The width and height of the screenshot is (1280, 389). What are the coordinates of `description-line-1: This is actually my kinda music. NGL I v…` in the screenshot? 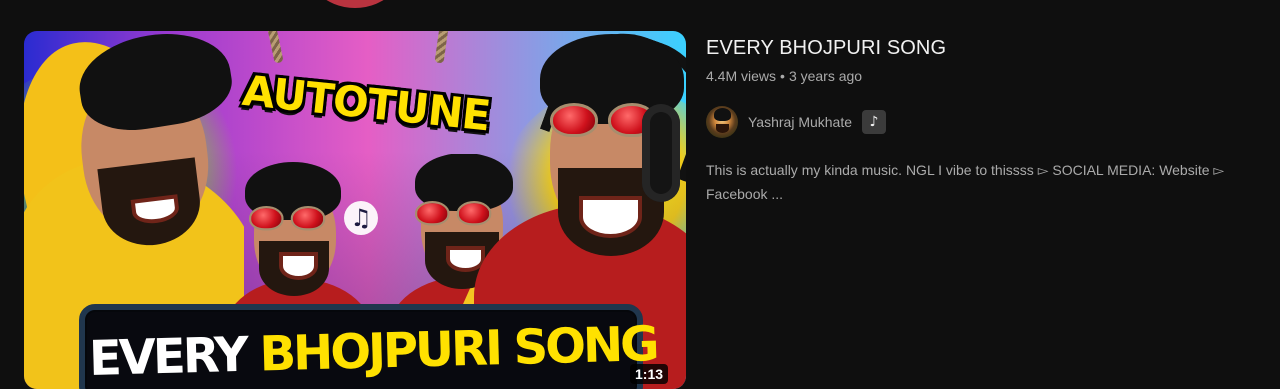 It's located at (965, 170).